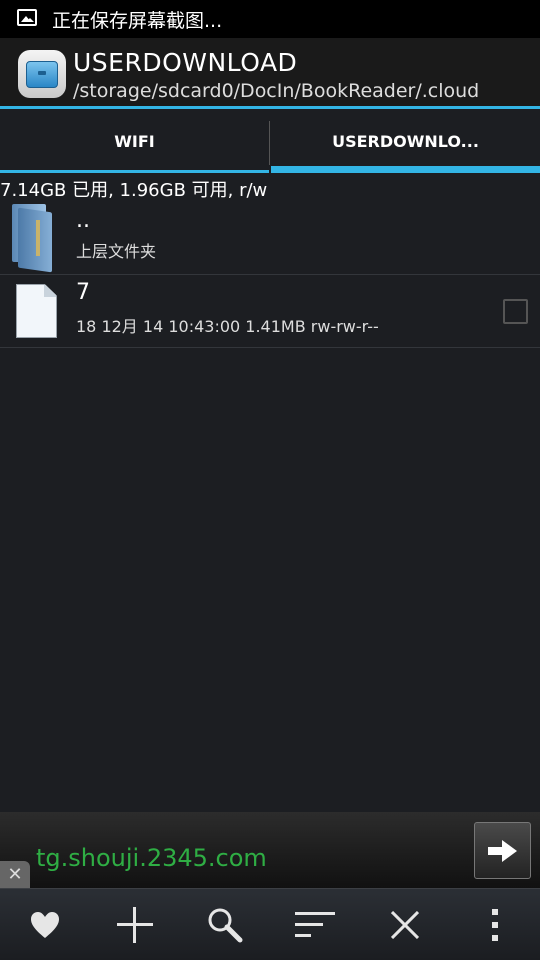 The height and width of the screenshot is (960, 540). I want to click on overflow-menu-icon, so click(495, 925).